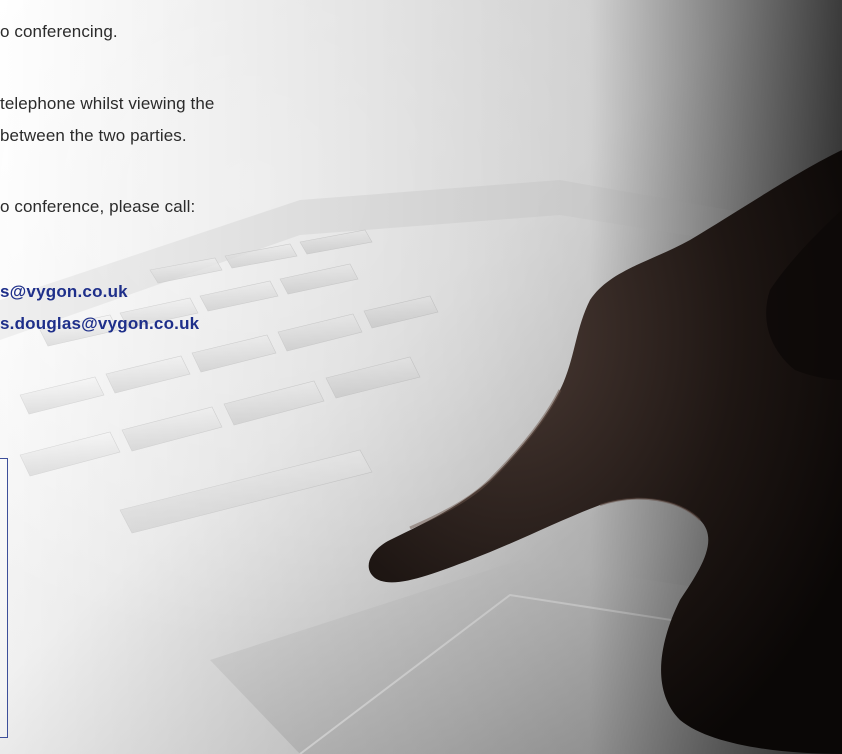  Describe the element at coordinates (59, 31) in the screenshot. I see `body-text-line-1: o conferencing.` at that location.